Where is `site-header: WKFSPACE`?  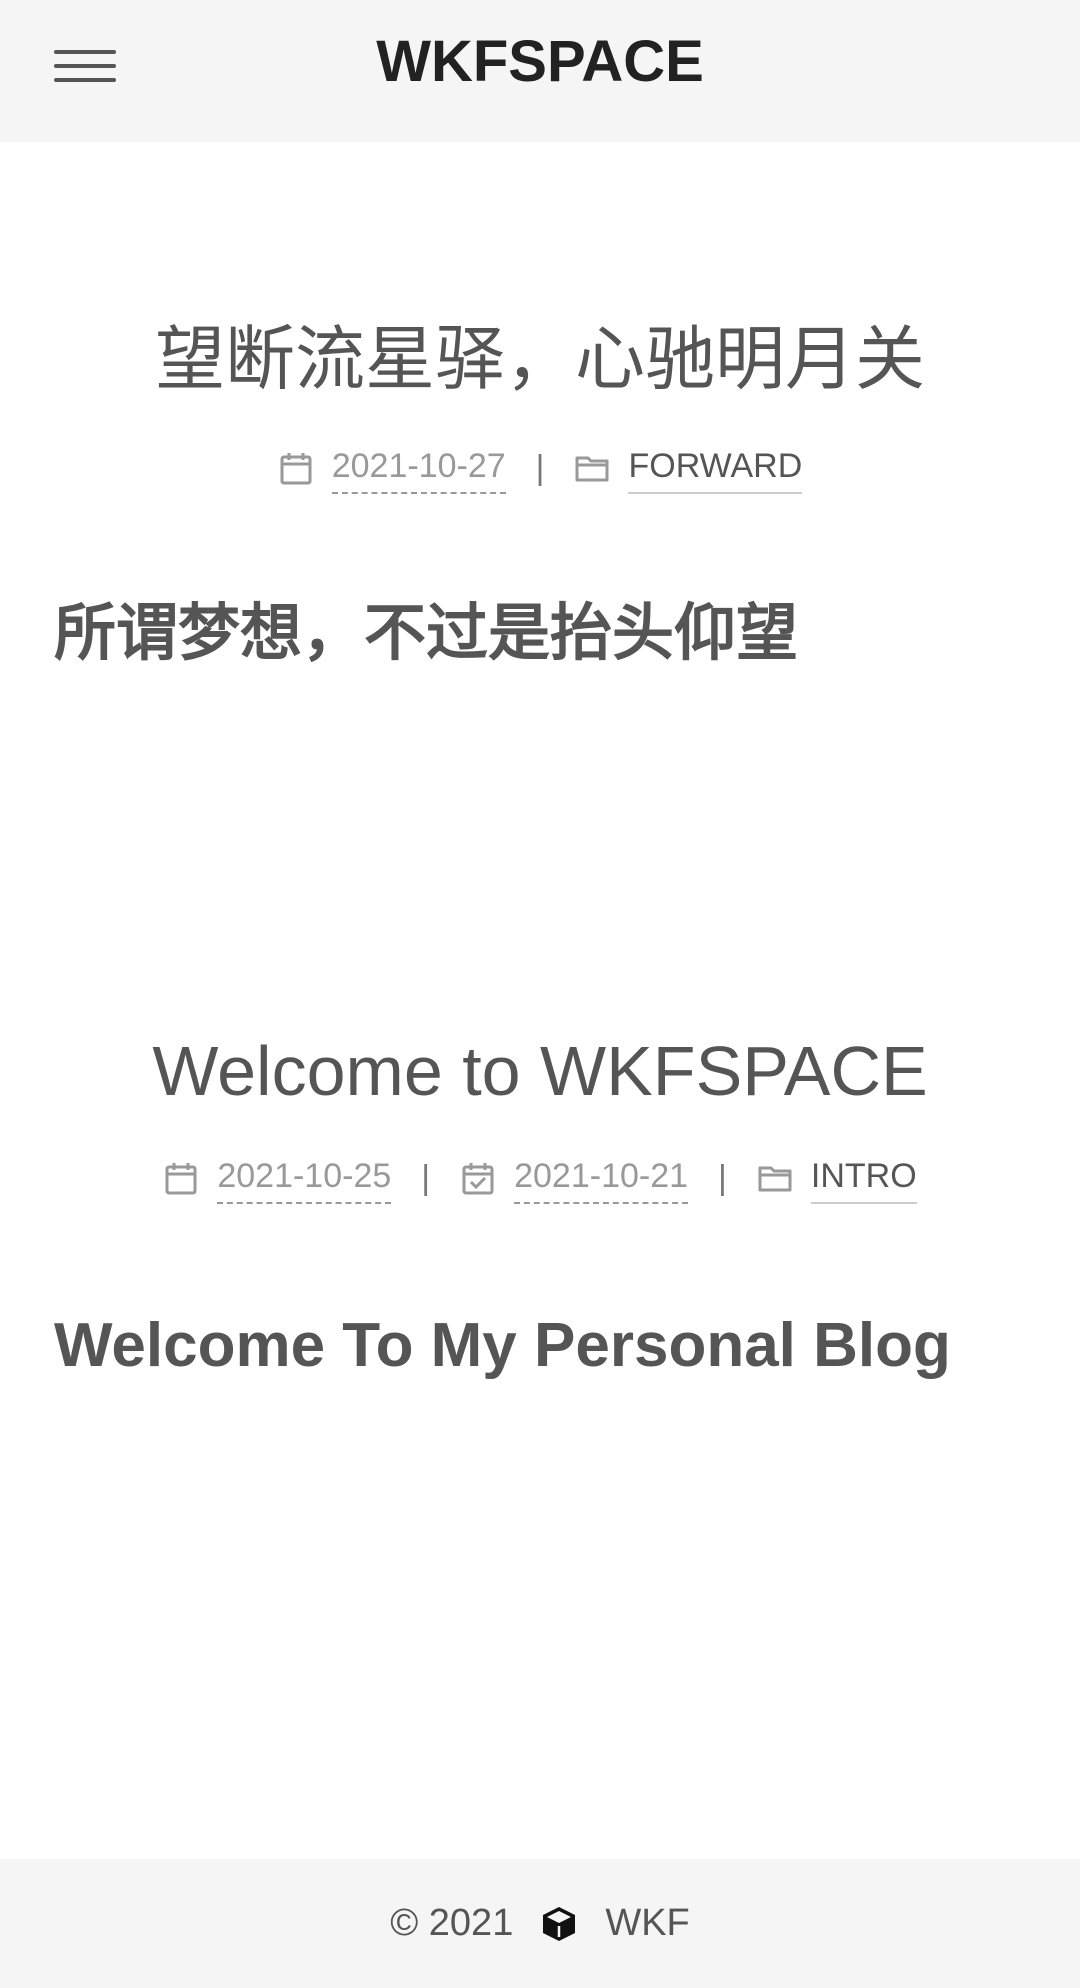
site-header: WKFSPACE is located at coordinates (540, 71).